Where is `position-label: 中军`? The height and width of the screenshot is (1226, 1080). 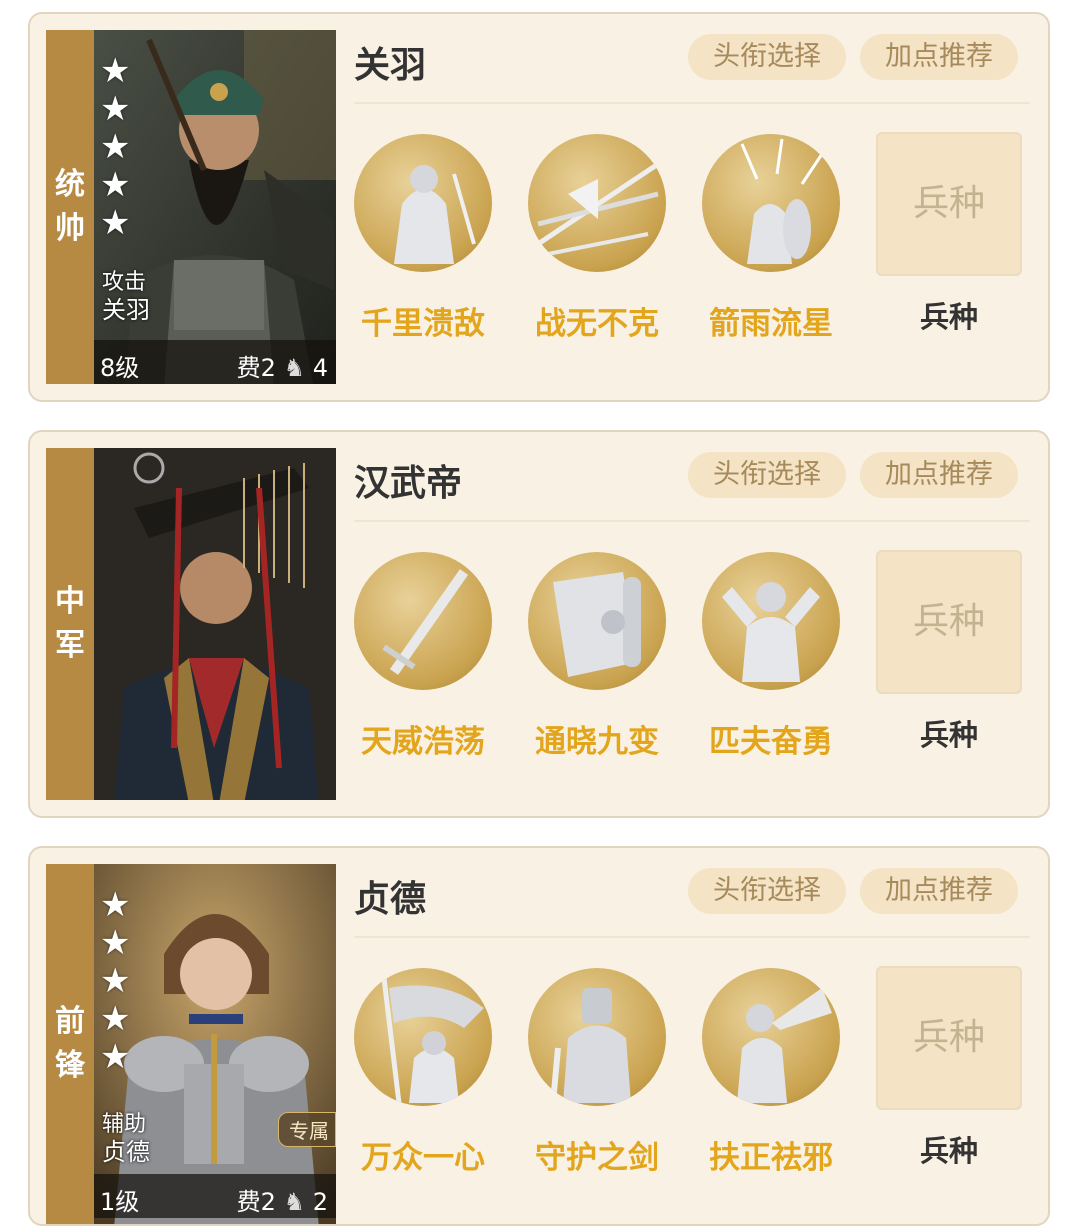
position-label: 中军 is located at coordinates (70, 623).